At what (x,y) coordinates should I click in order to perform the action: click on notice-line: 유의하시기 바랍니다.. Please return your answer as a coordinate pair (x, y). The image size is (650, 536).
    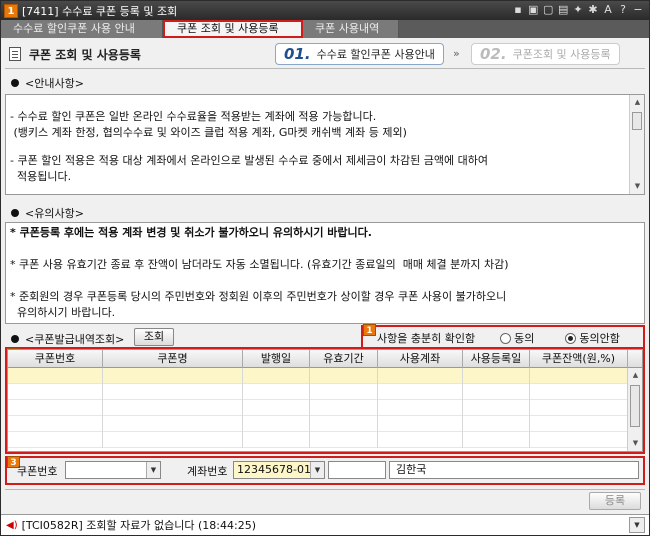
    Looking at the image, I should click on (63, 312).